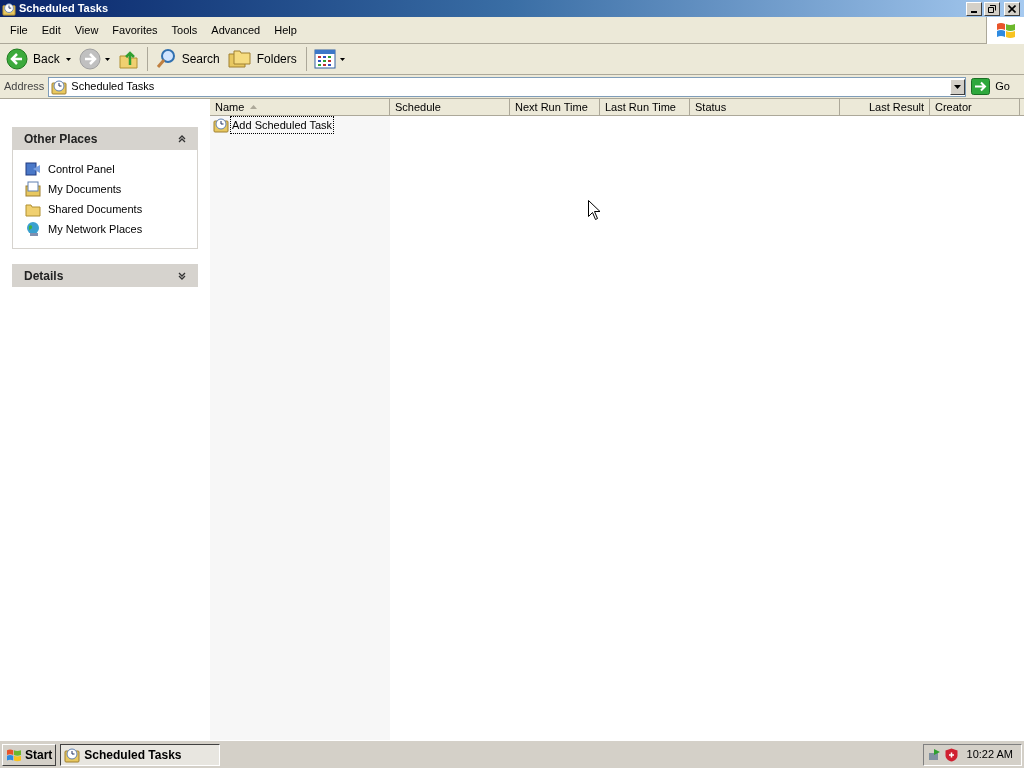  Describe the element at coordinates (989, 755) in the screenshot. I see `clock: 10:22 AM` at that location.